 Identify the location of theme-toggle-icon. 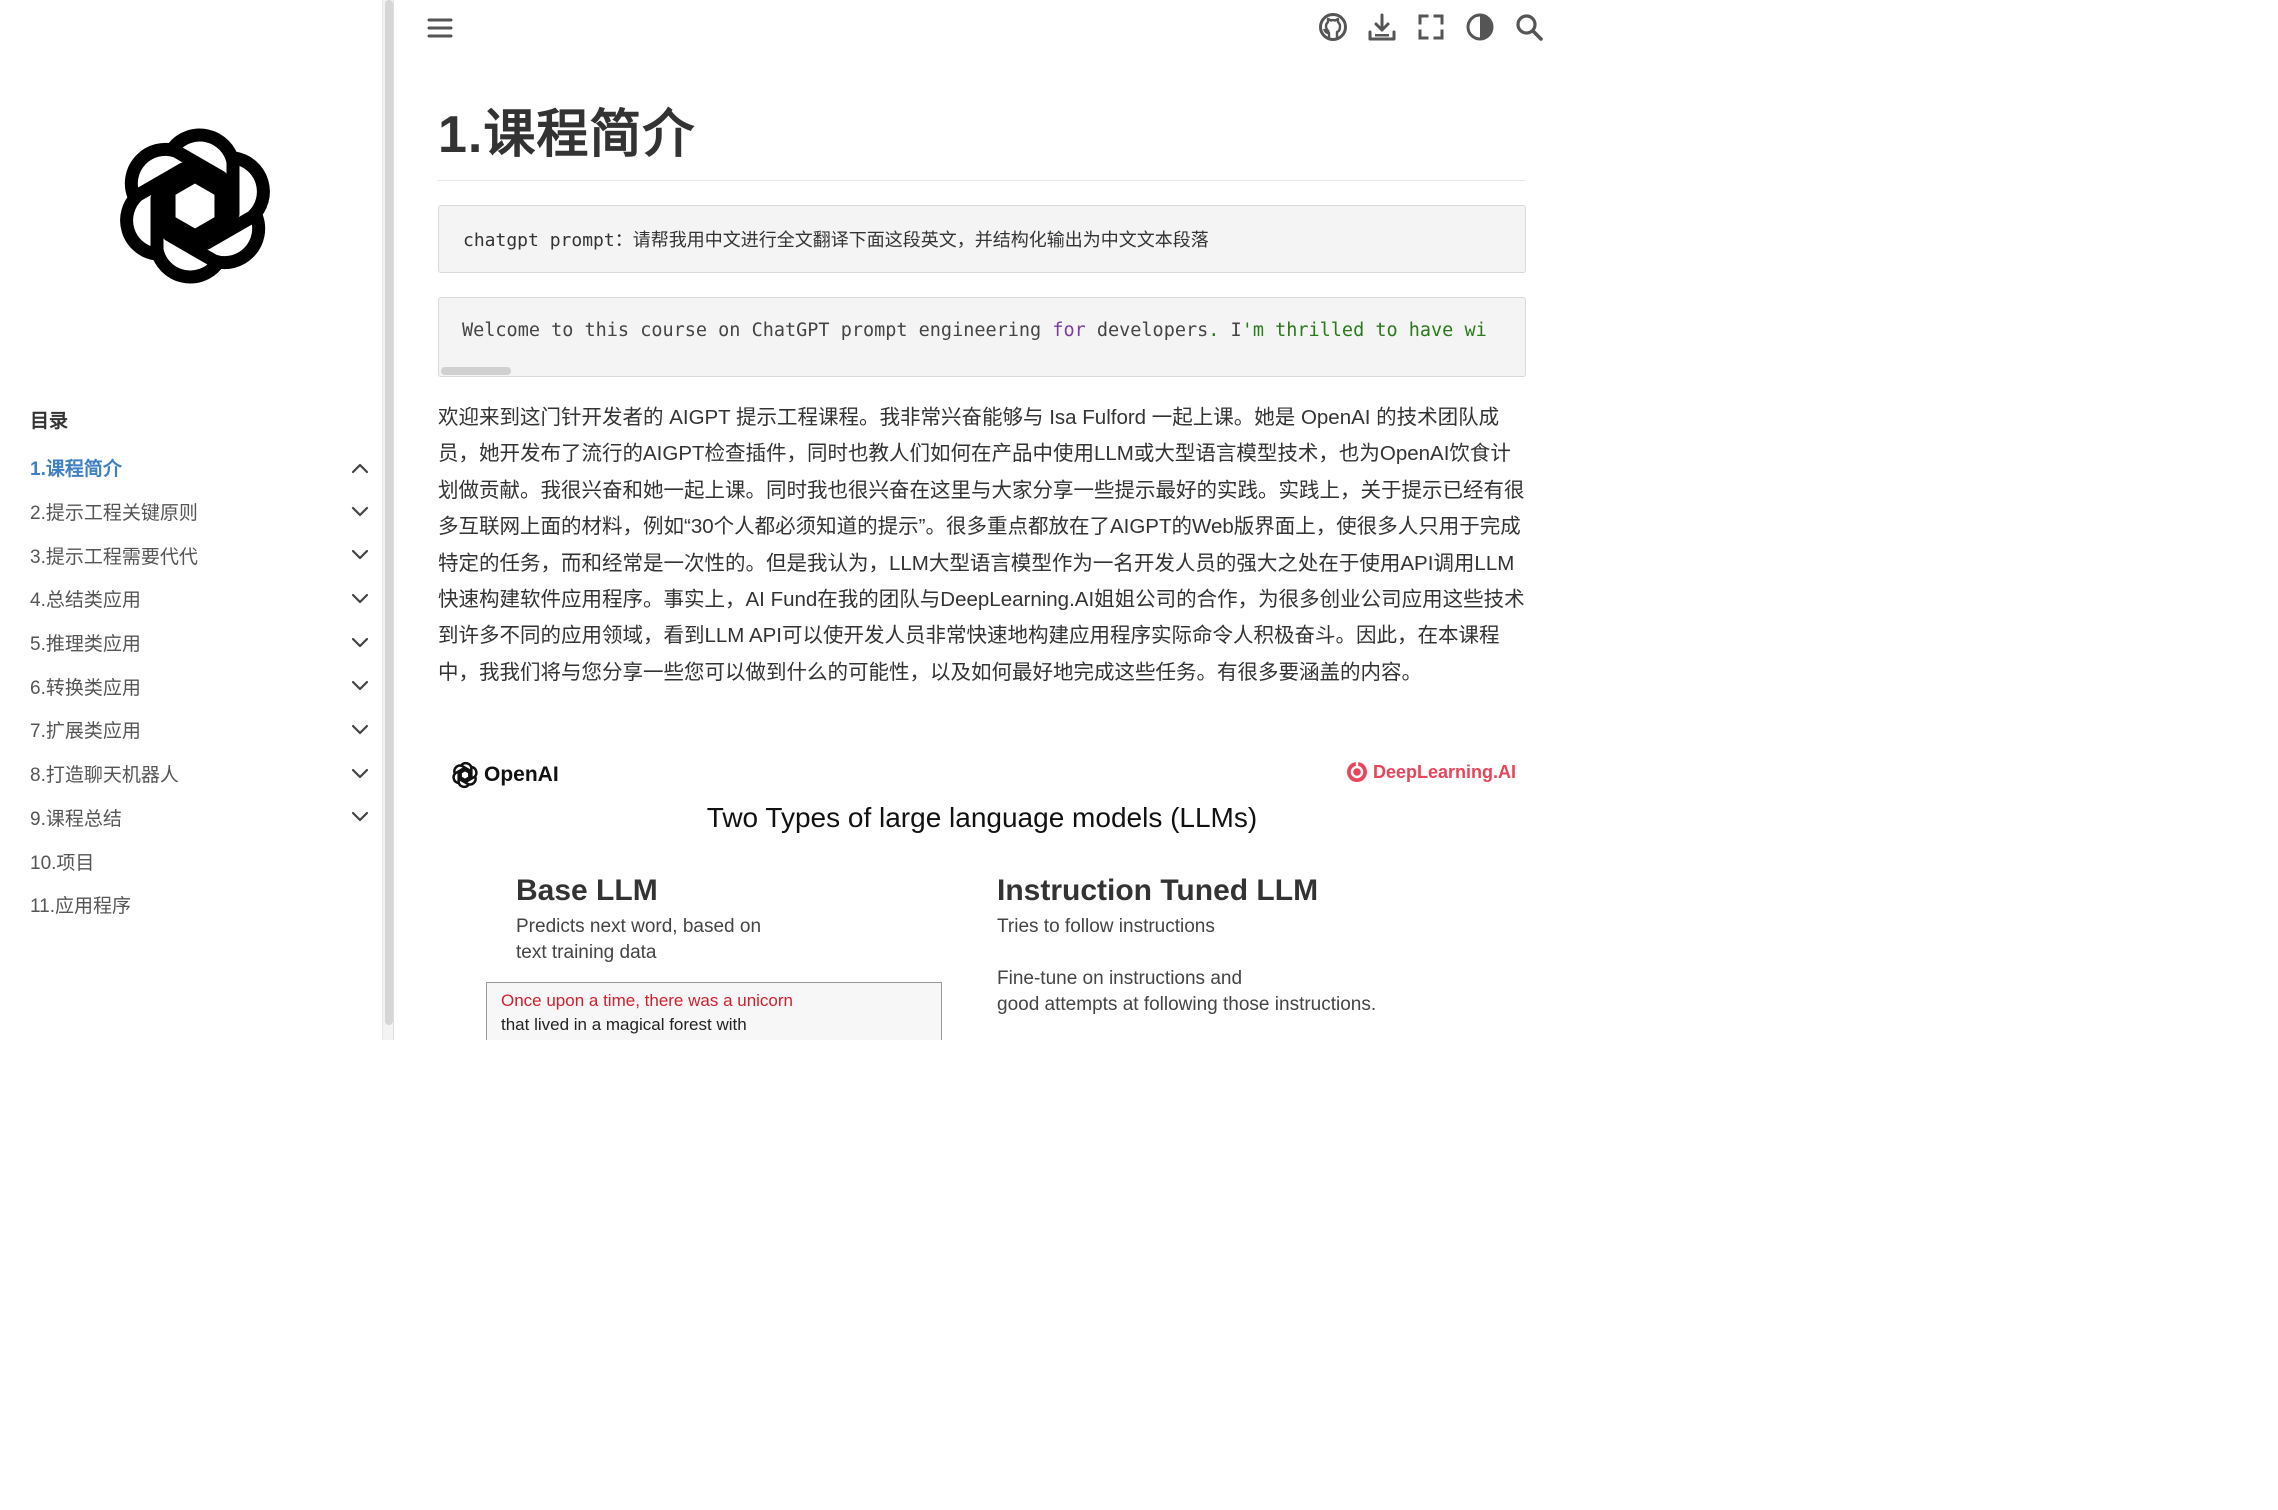
(1479, 26).